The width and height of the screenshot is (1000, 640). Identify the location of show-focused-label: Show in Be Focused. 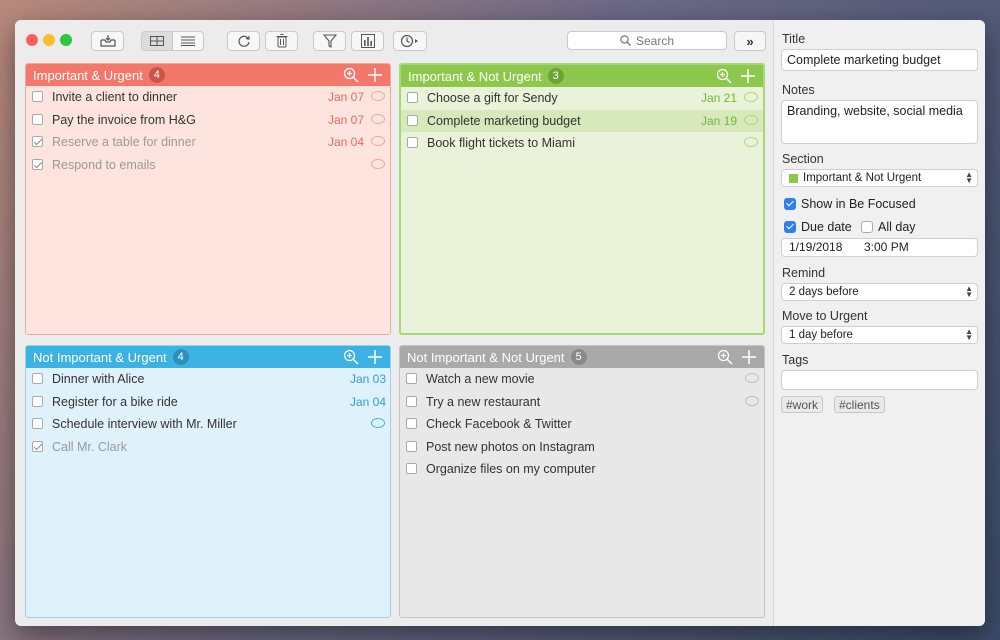
(858, 204).